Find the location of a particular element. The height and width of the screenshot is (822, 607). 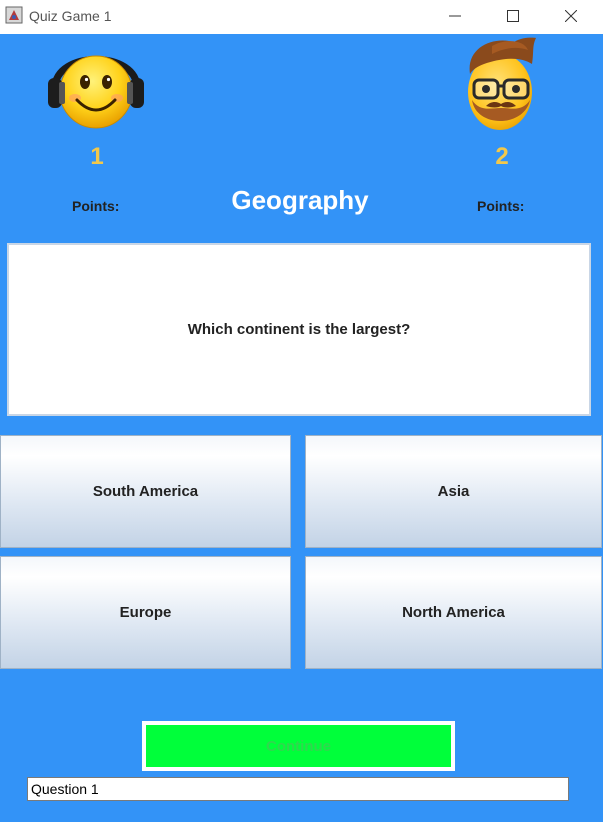

minimize-button is located at coordinates (455, 16).